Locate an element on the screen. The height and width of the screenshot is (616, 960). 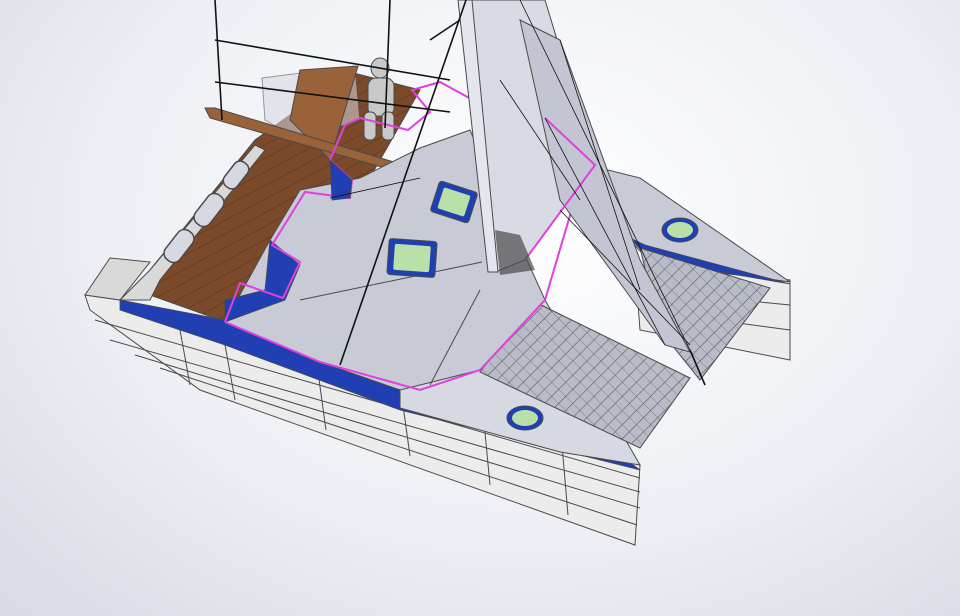
starboard-deck-hatch-glass is located at coordinates (680, 230).